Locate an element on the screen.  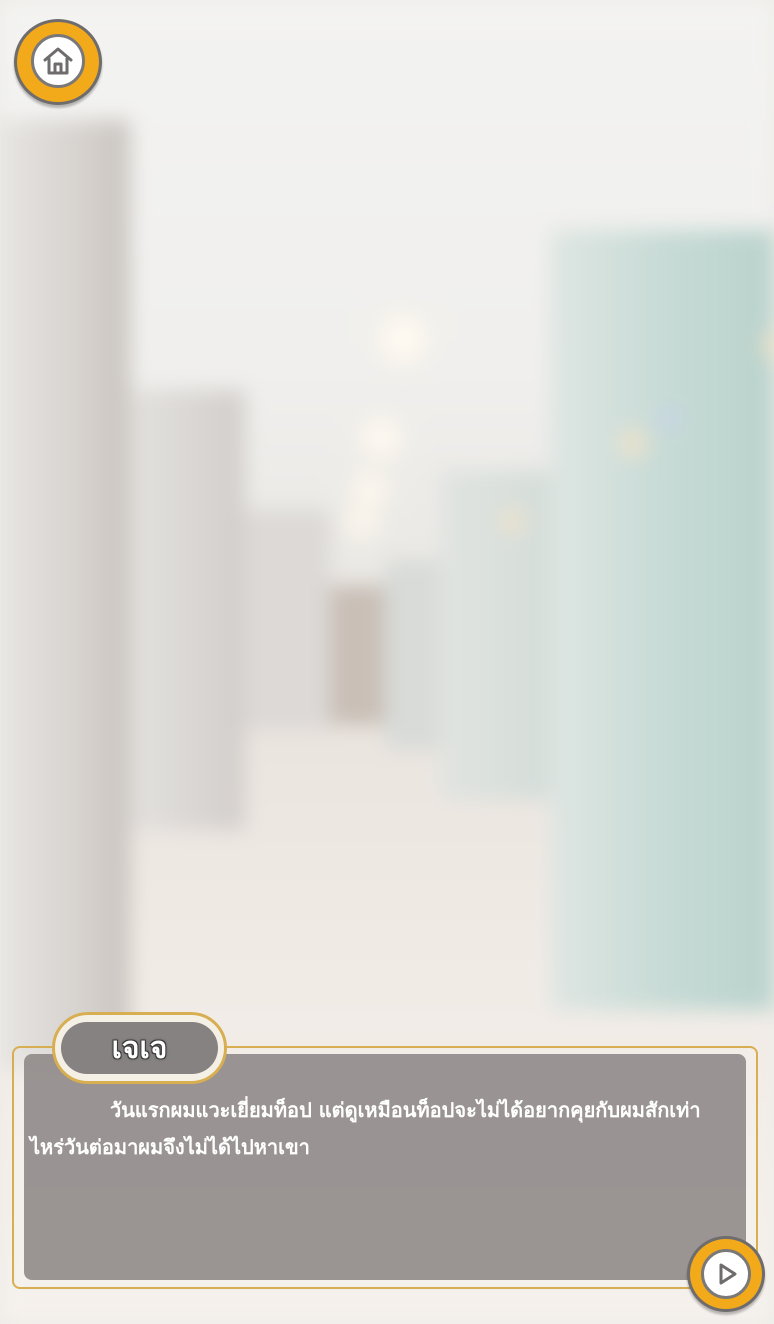
speaker-name-tag: เจเจ is located at coordinates (139, 1048).